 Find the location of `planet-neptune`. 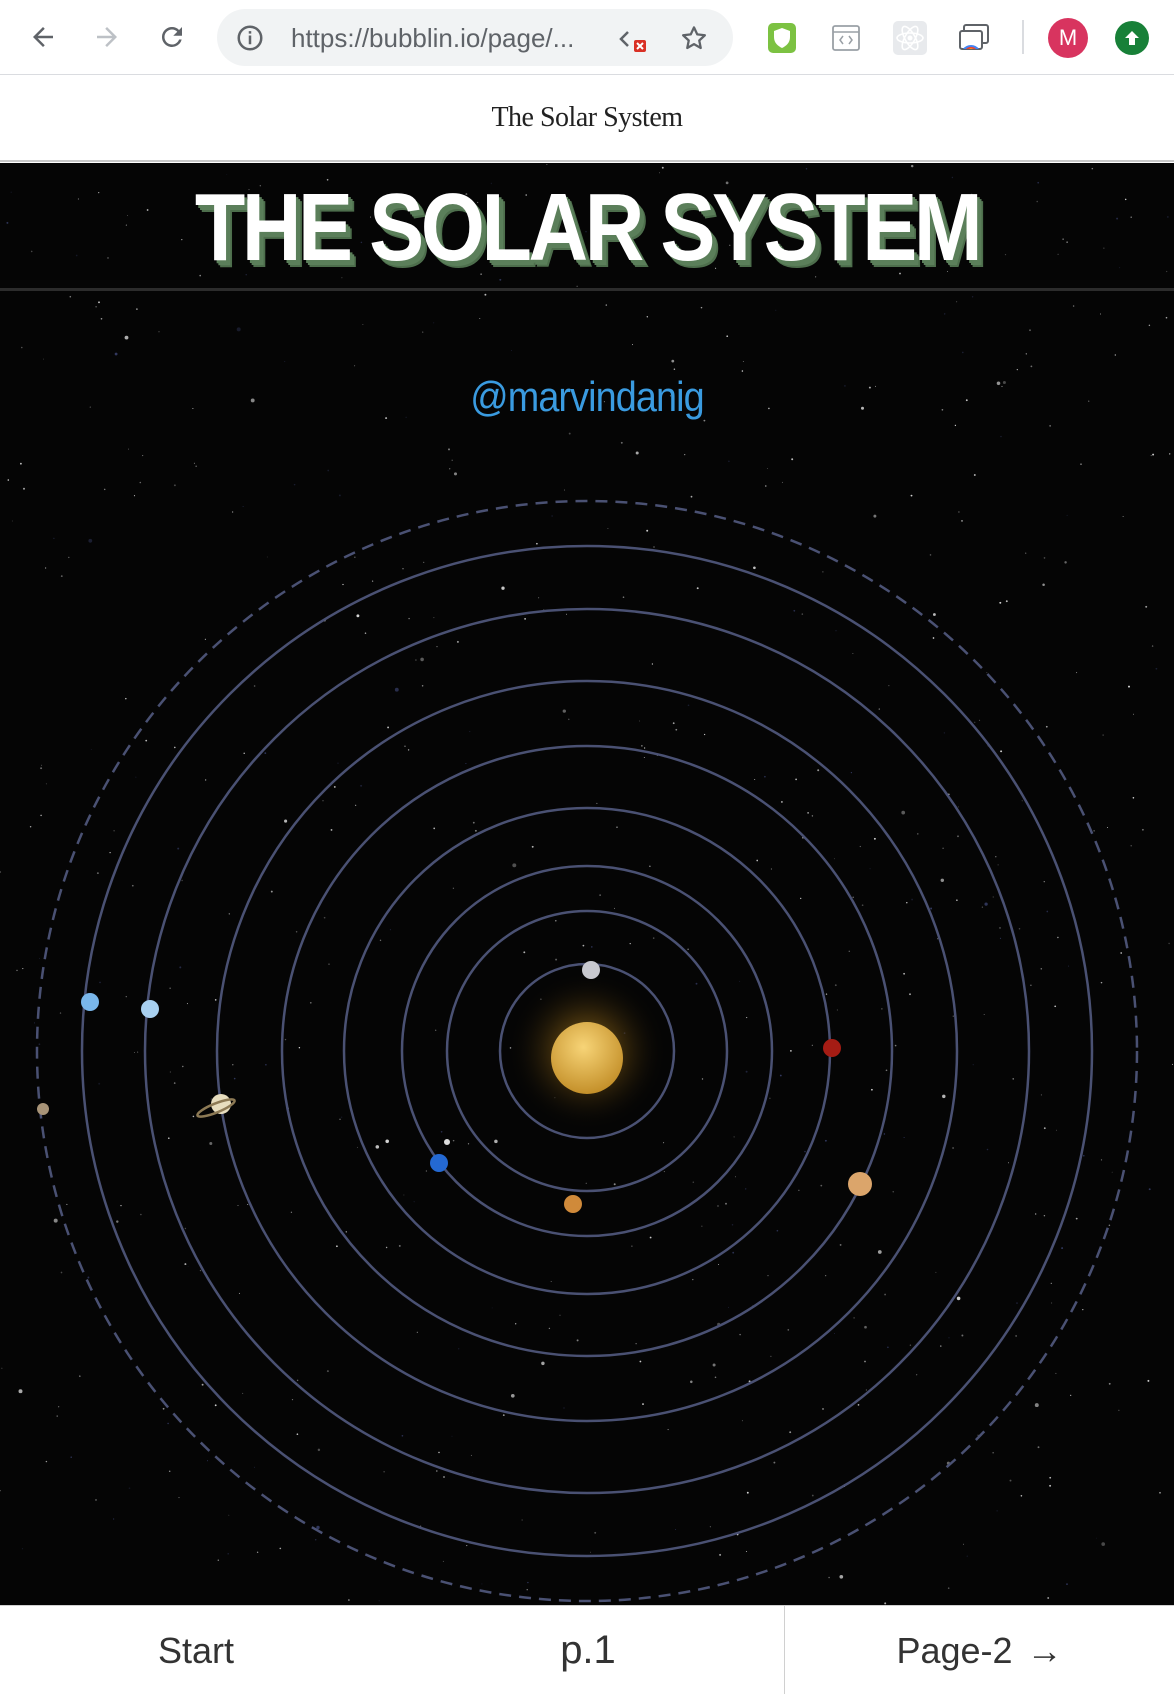

planet-neptune is located at coordinates (90, 1002).